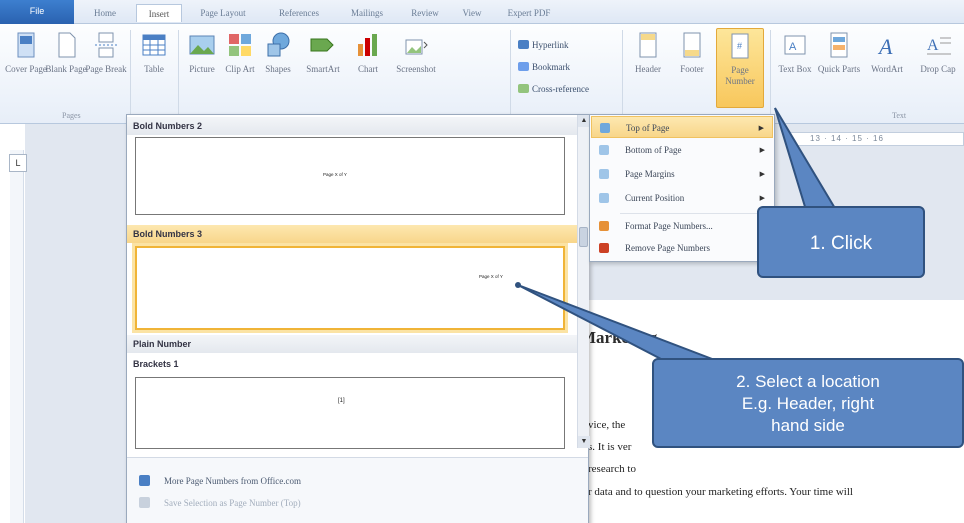 This screenshot has height=523, width=964. What do you see at coordinates (583, 281) in the screenshot?
I see `gallery-scrollbar: ▲ ▼` at bounding box center [583, 281].